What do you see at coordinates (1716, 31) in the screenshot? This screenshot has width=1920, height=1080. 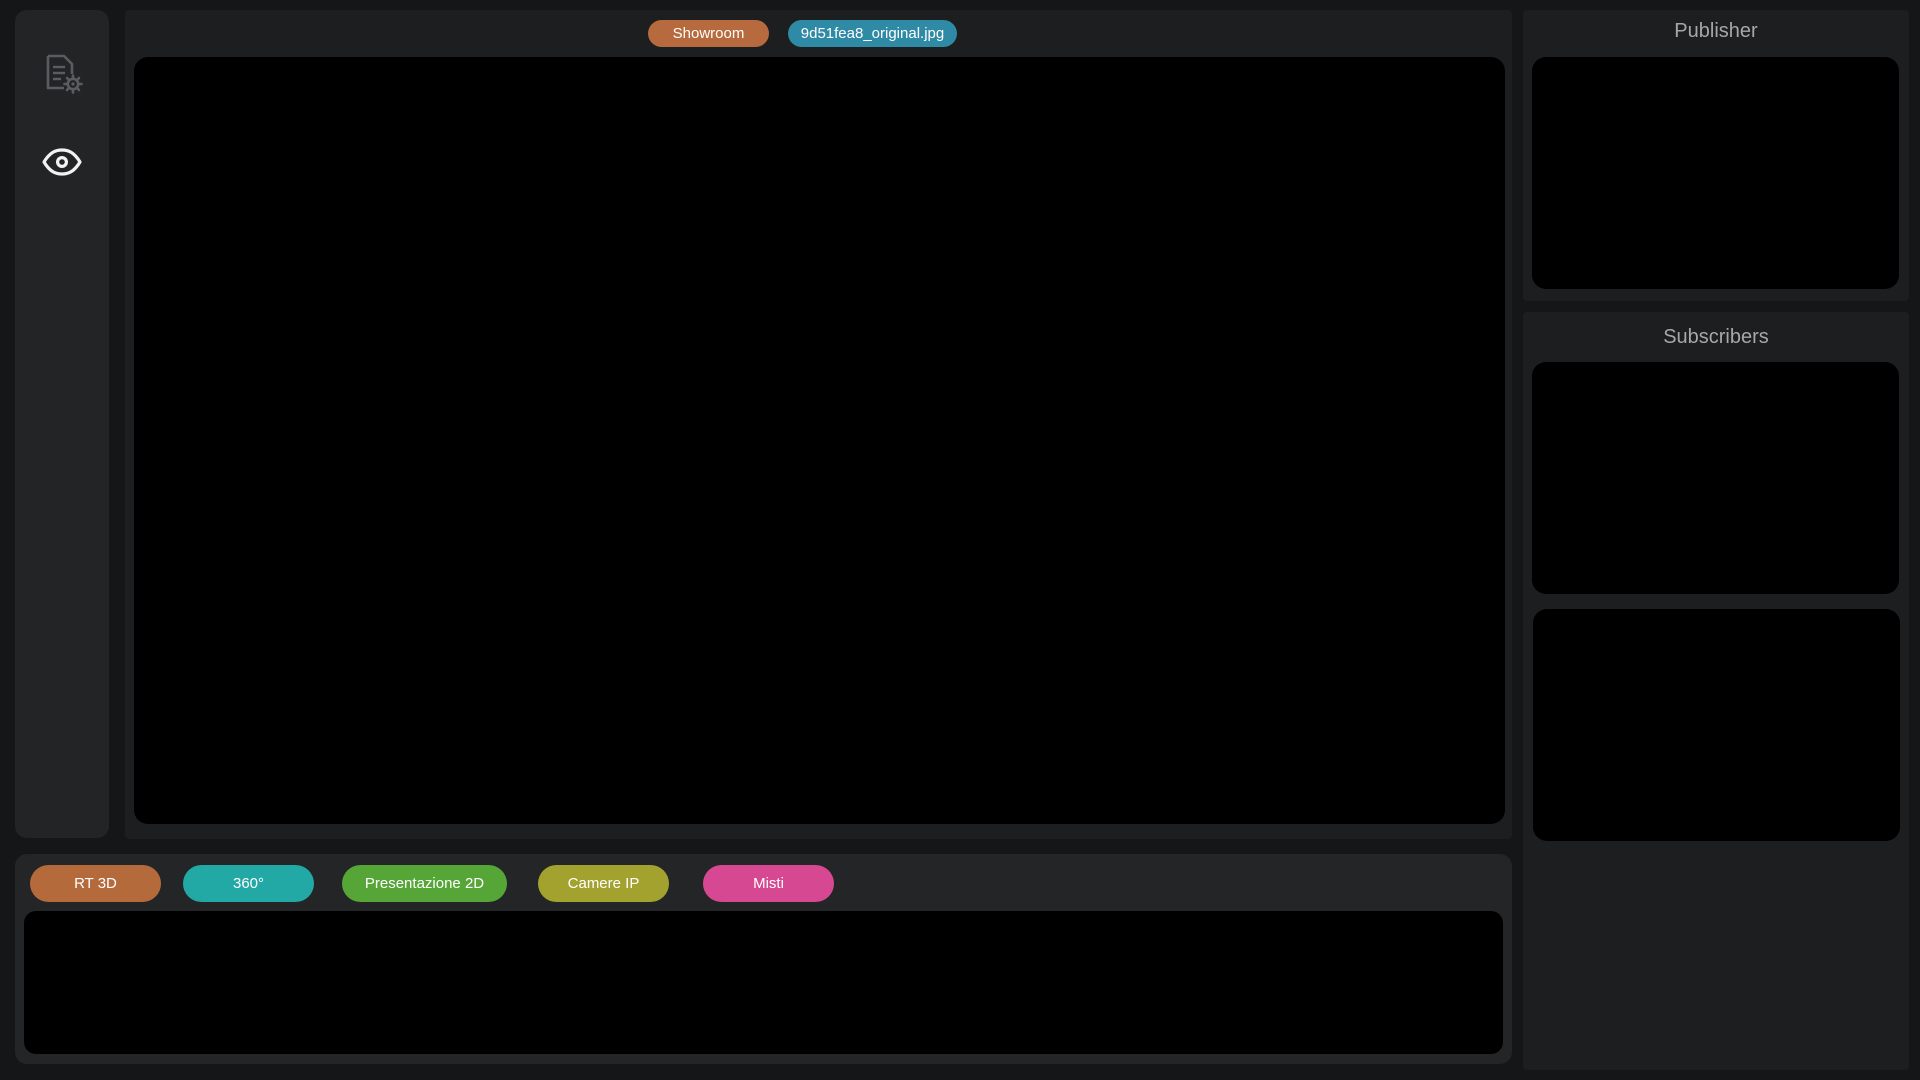 I see `publisher-title: Publisher` at bounding box center [1716, 31].